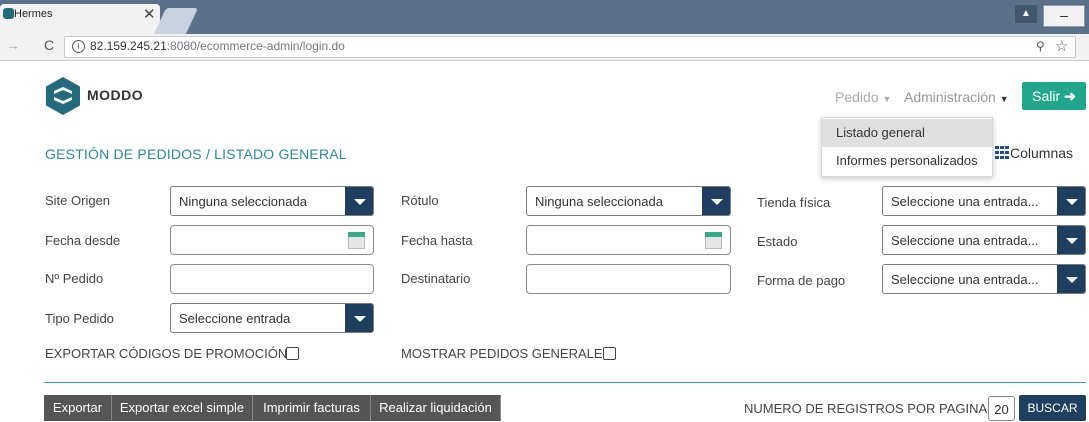 Image resolution: width=1089 pixels, height=422 pixels. Describe the element at coordinates (83, 240) in the screenshot. I see `fecha-desde-label: Fecha desde` at that location.